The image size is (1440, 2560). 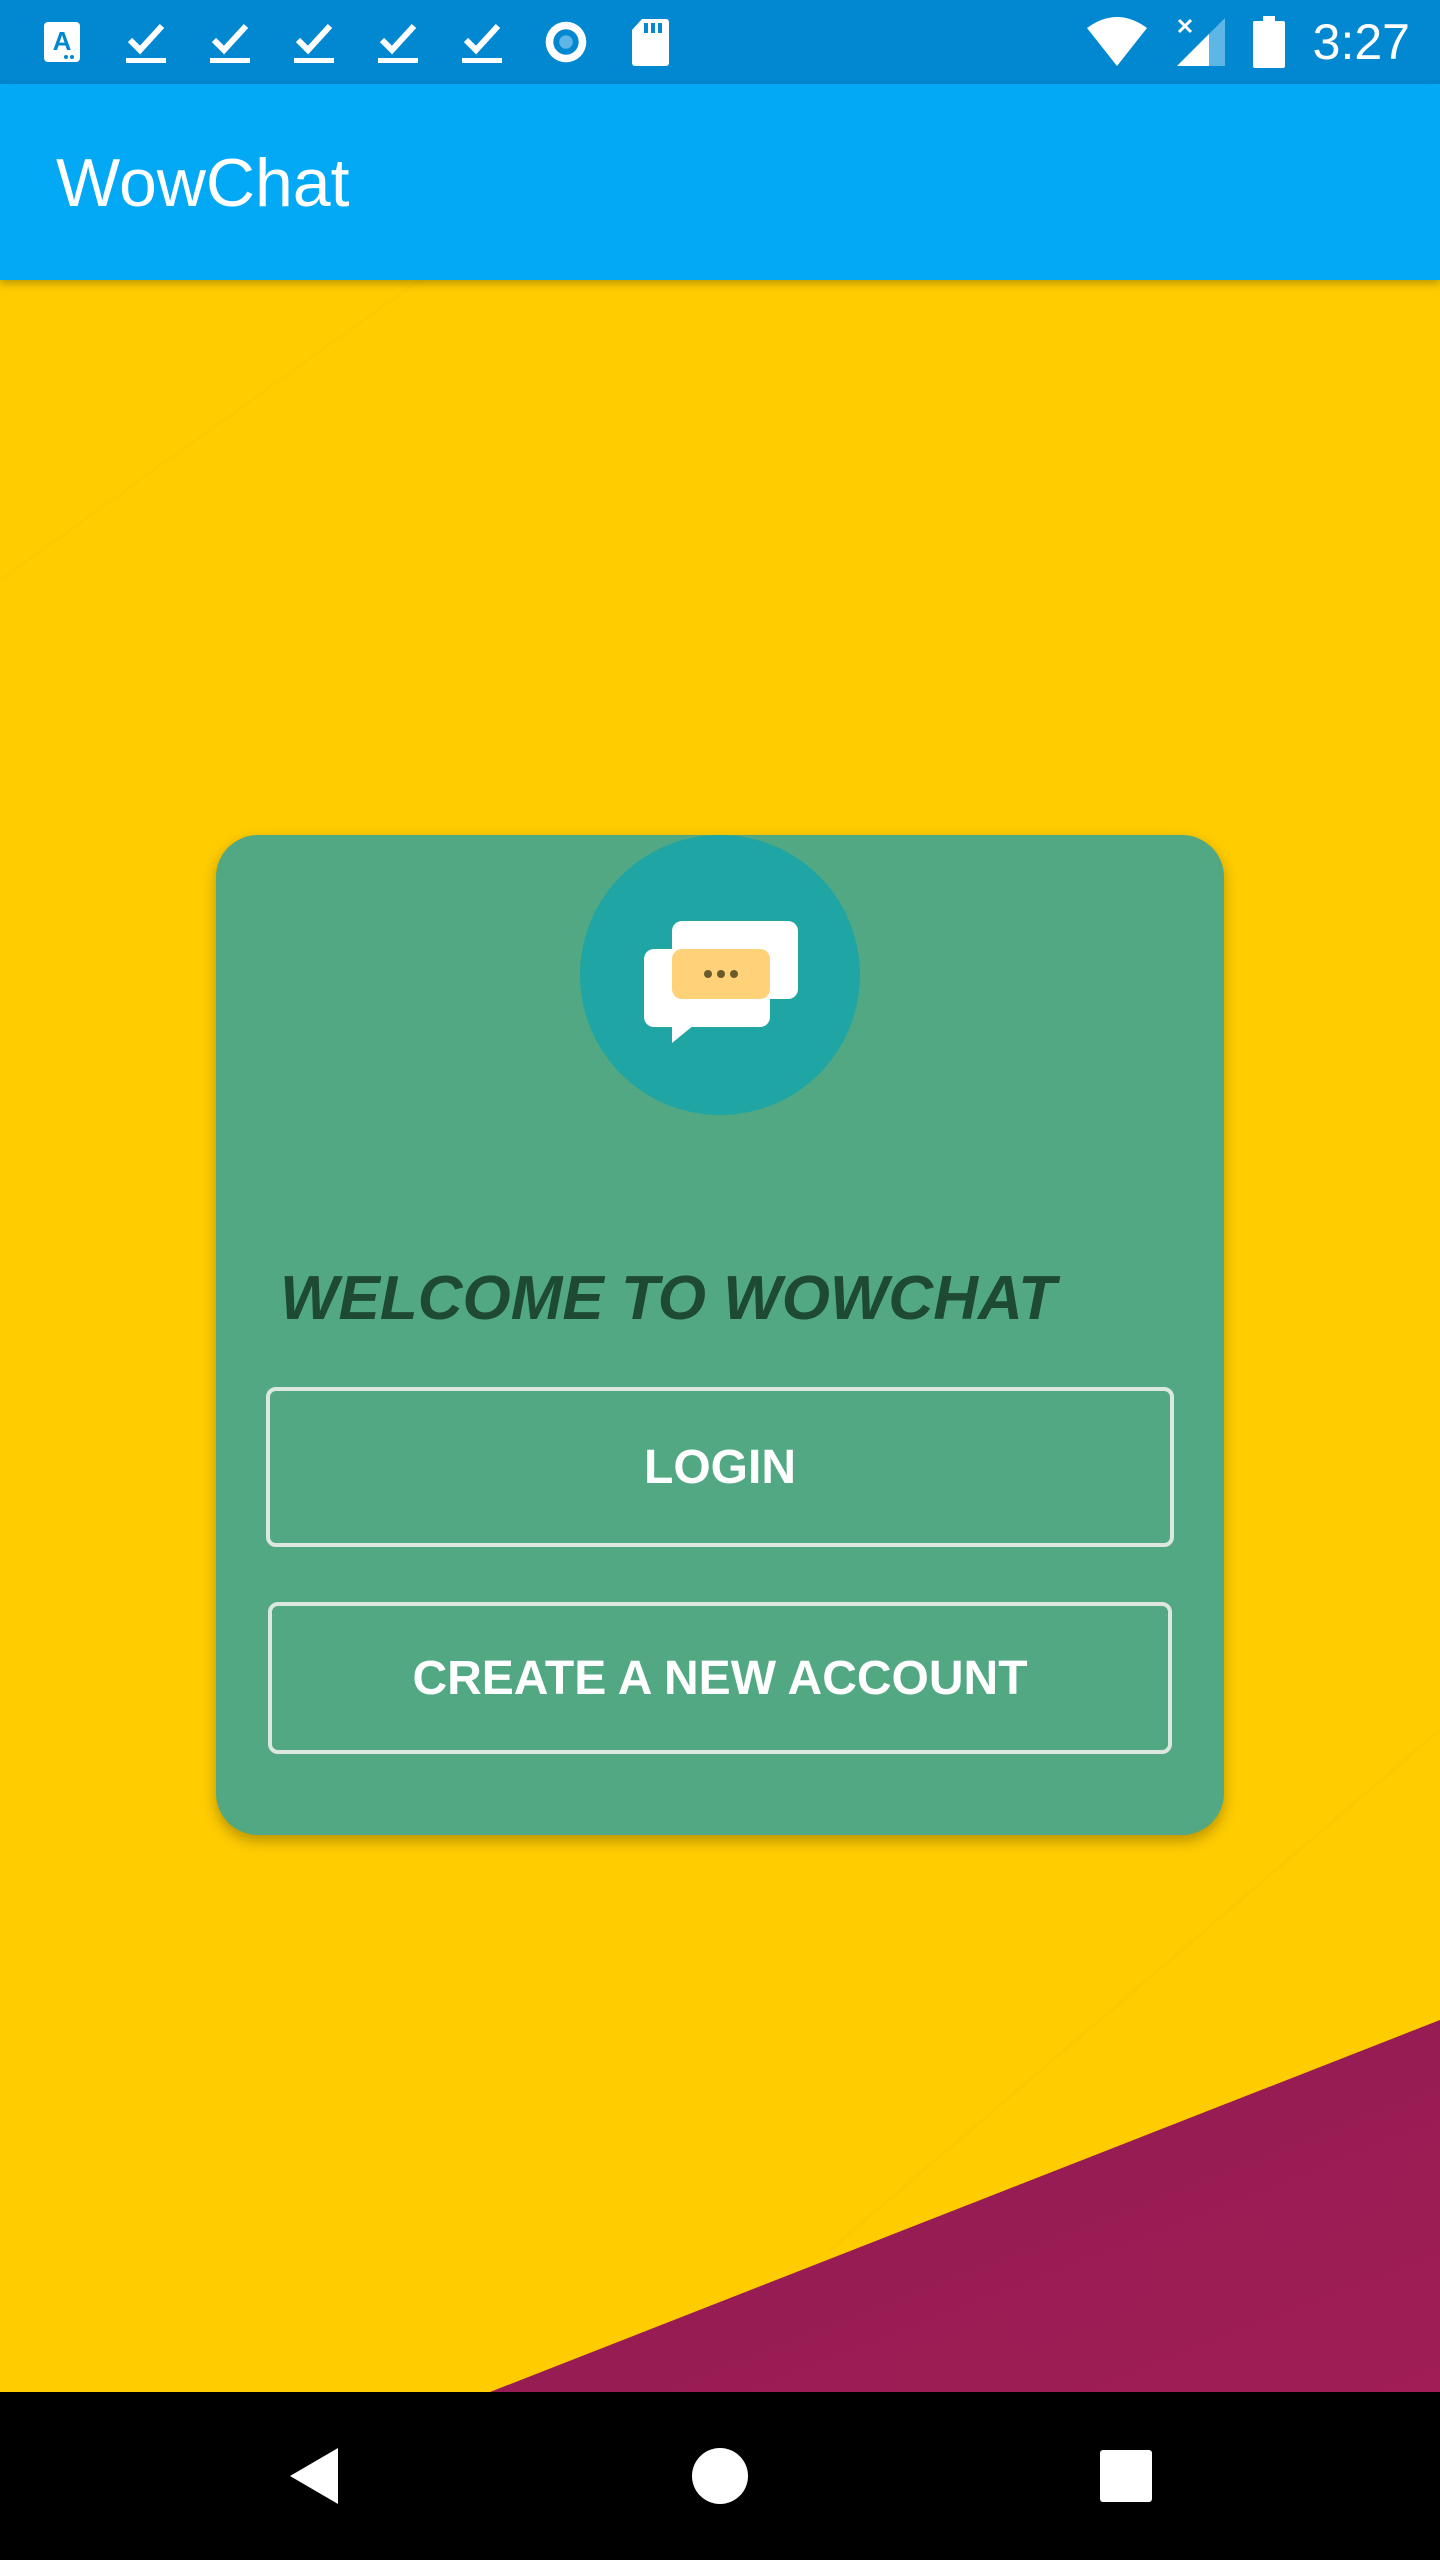 What do you see at coordinates (1361, 42) in the screenshot?
I see `clock: 3:27` at bounding box center [1361, 42].